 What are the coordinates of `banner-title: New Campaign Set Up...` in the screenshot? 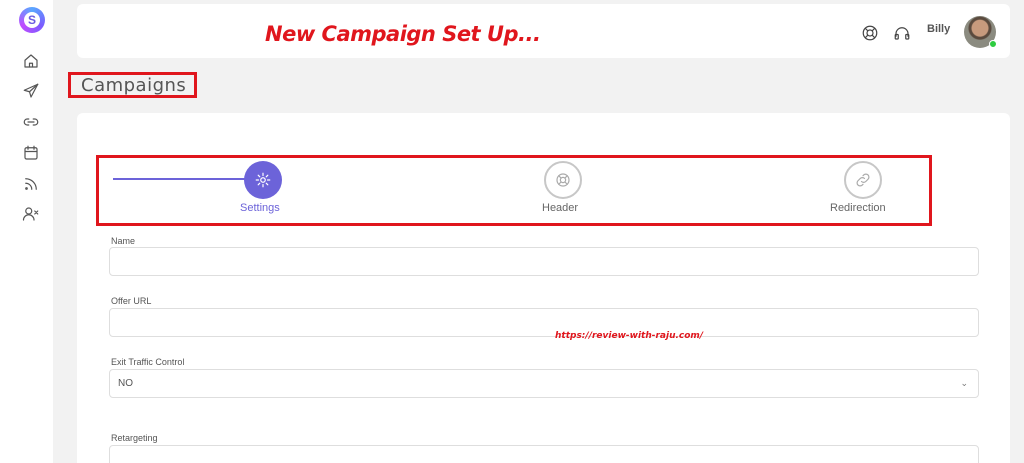 It's located at (403, 34).